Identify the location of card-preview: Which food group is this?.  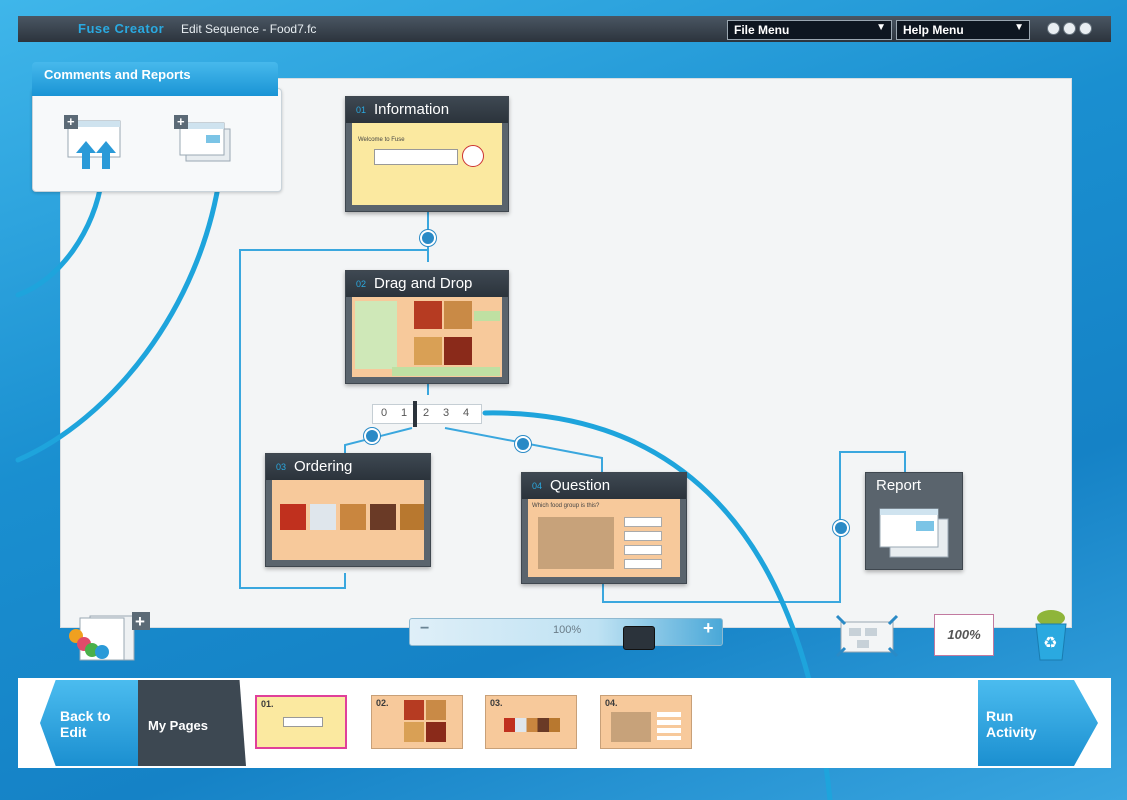
(604, 538).